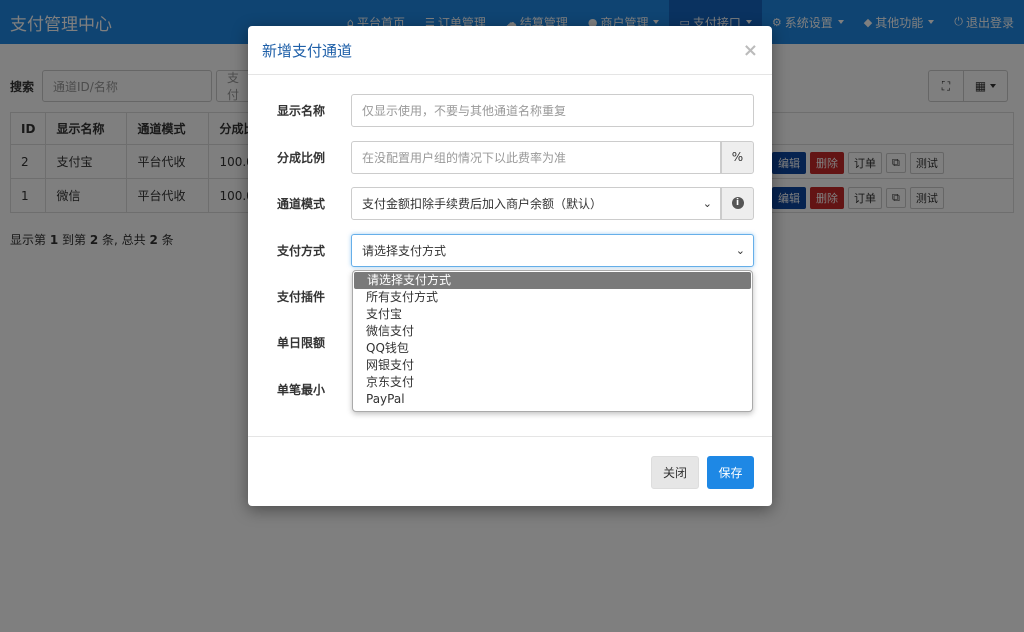  I want to click on modal-title: 新增支付通道, so click(307, 50).